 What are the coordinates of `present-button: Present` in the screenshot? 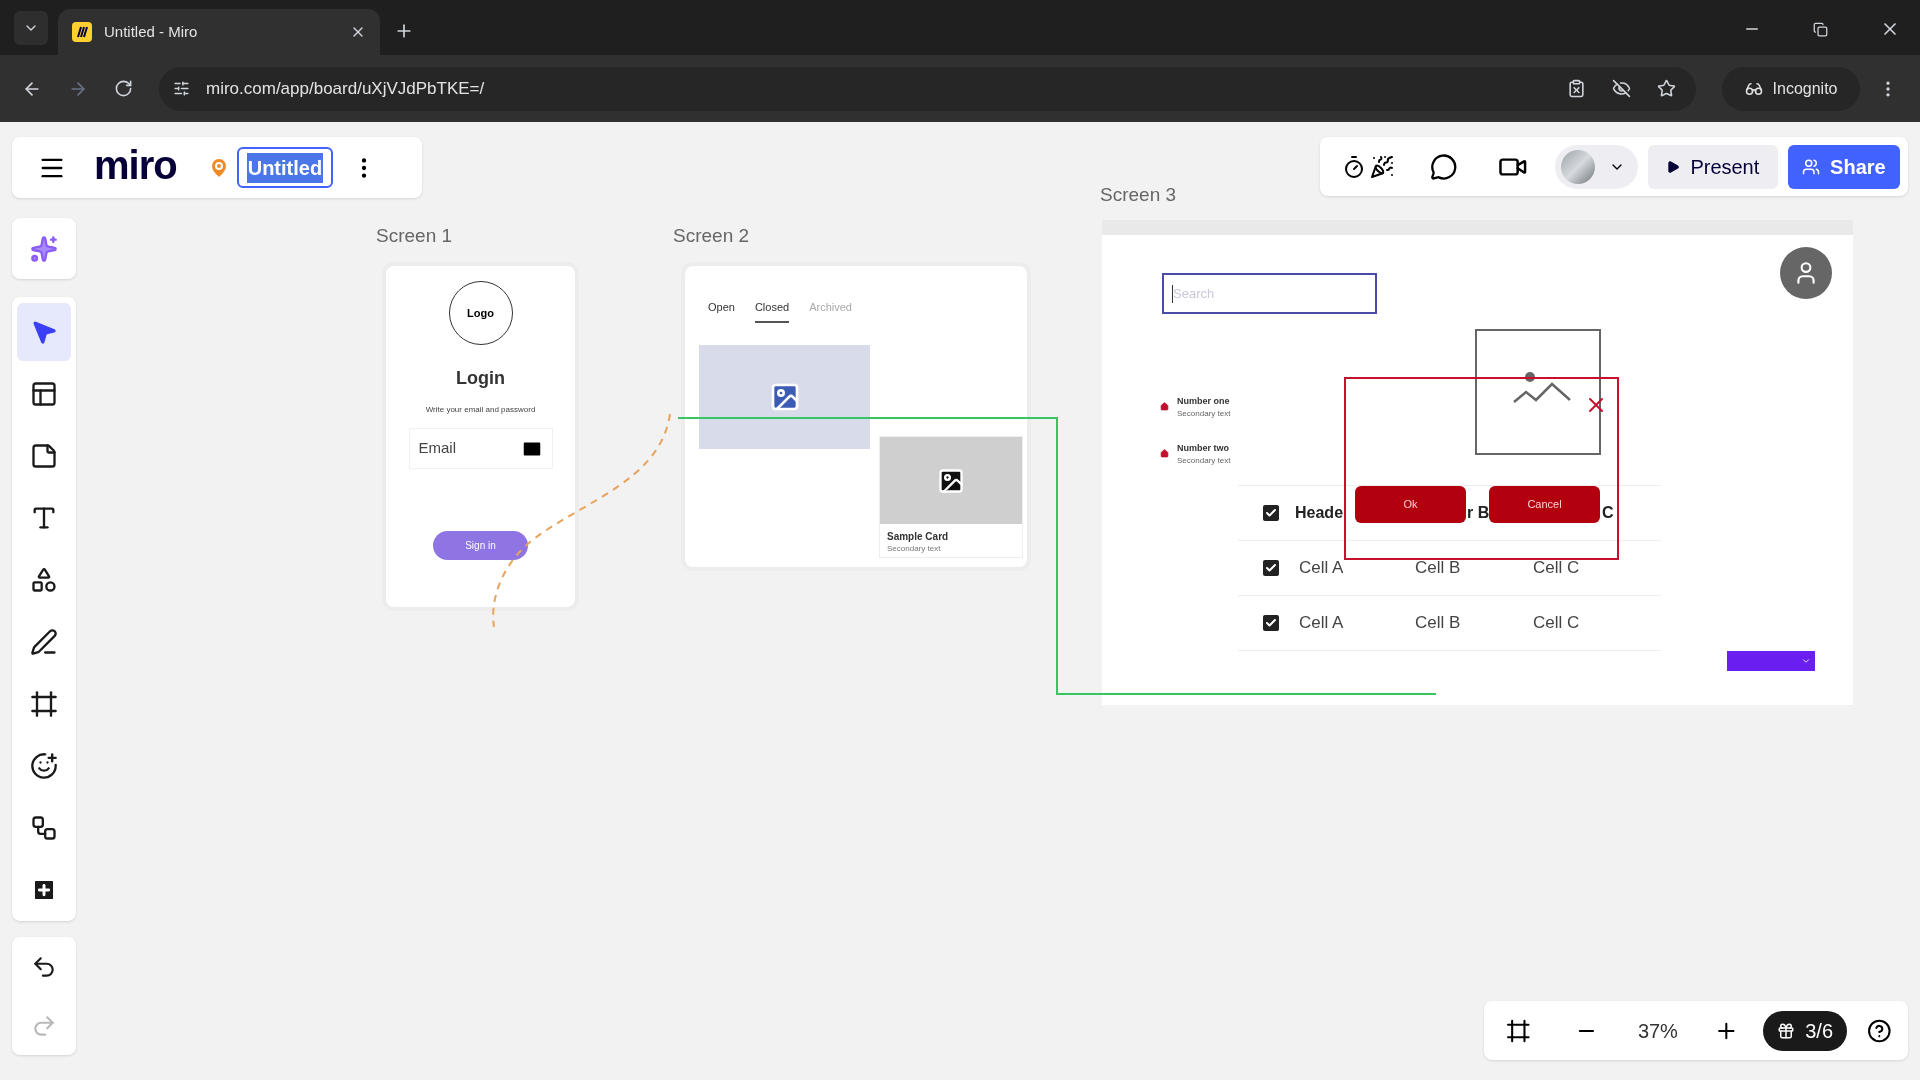 It's located at (1712, 166).